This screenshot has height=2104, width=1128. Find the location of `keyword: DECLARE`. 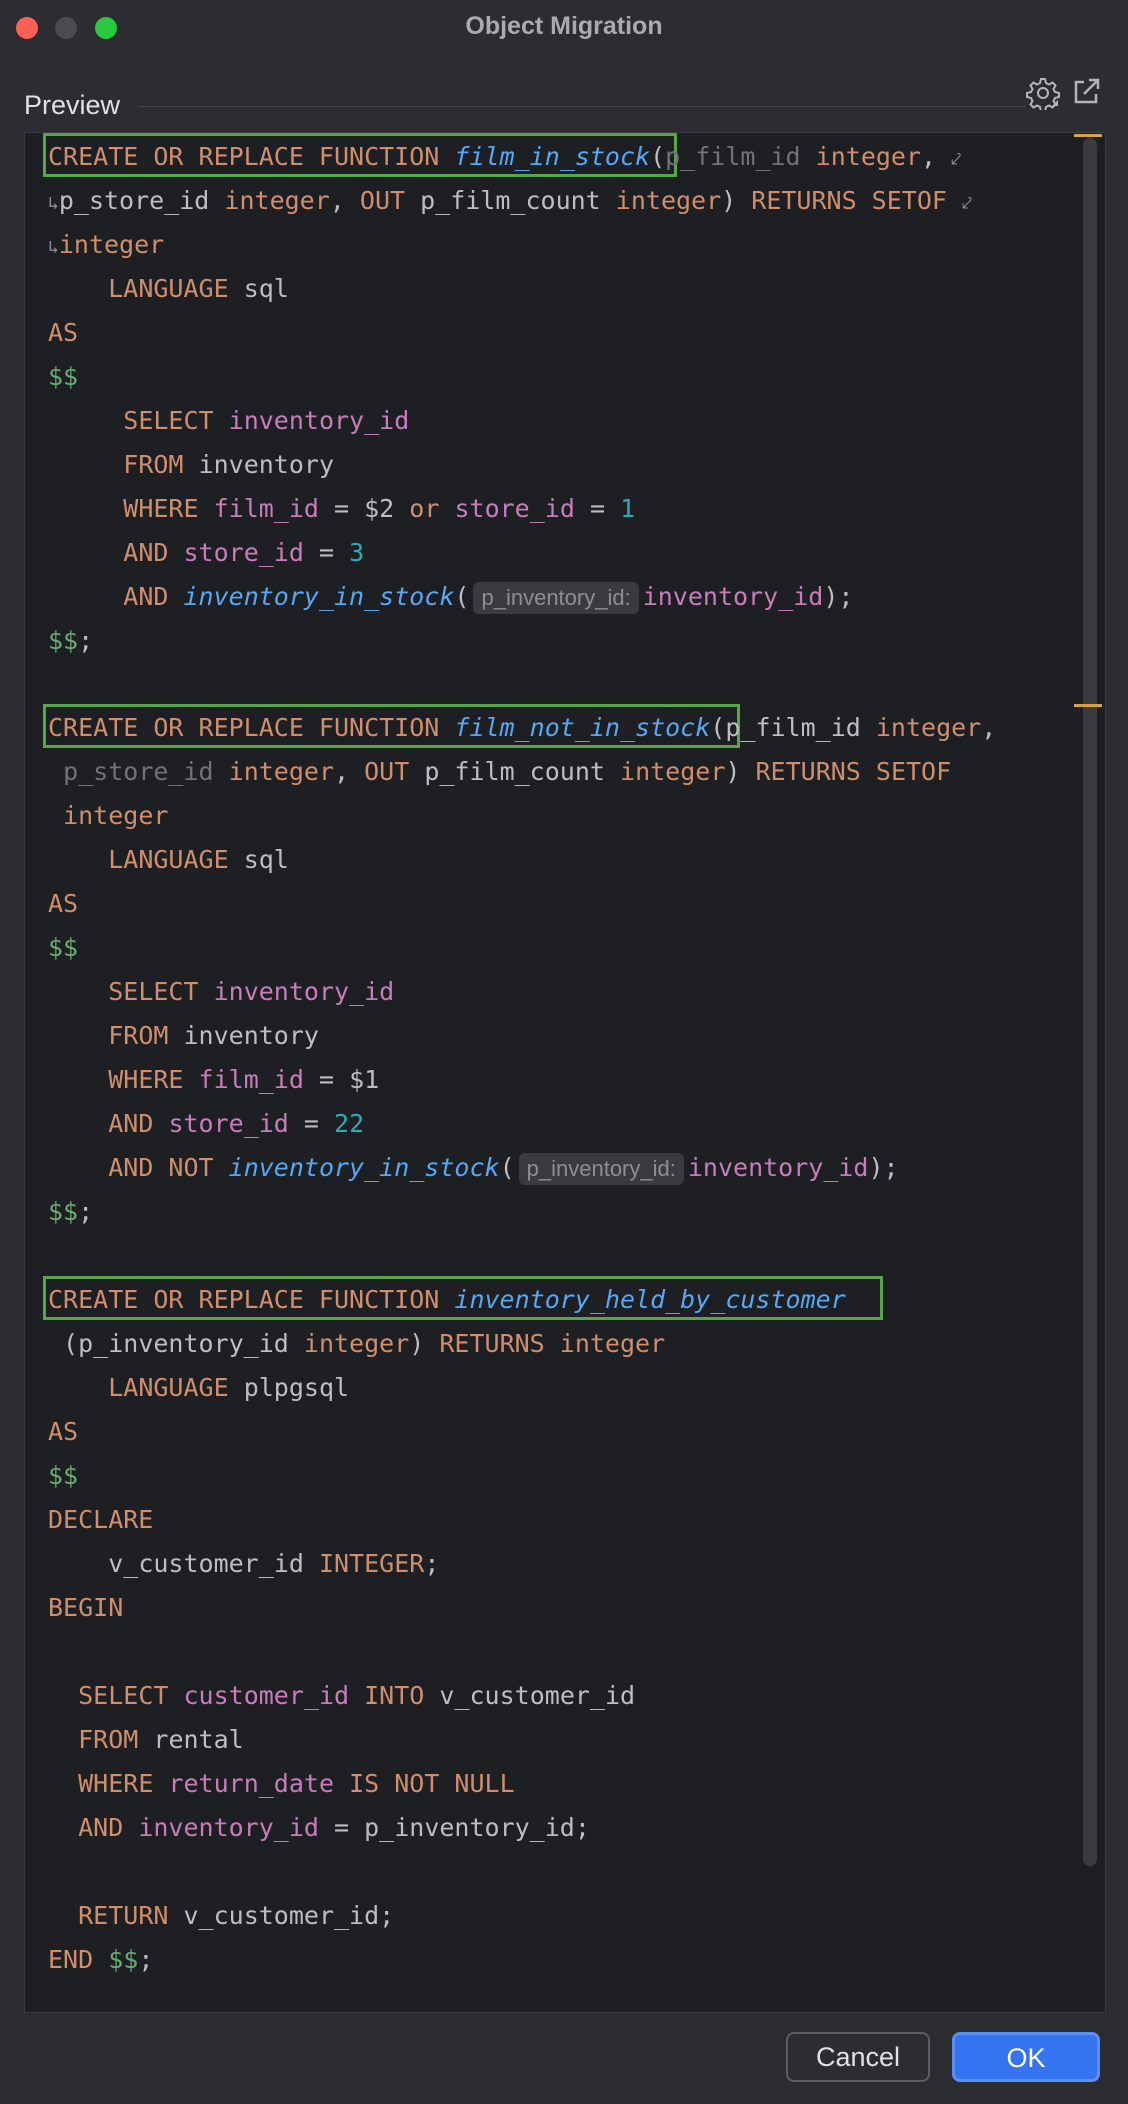

keyword: DECLARE is located at coordinates (101, 1519).